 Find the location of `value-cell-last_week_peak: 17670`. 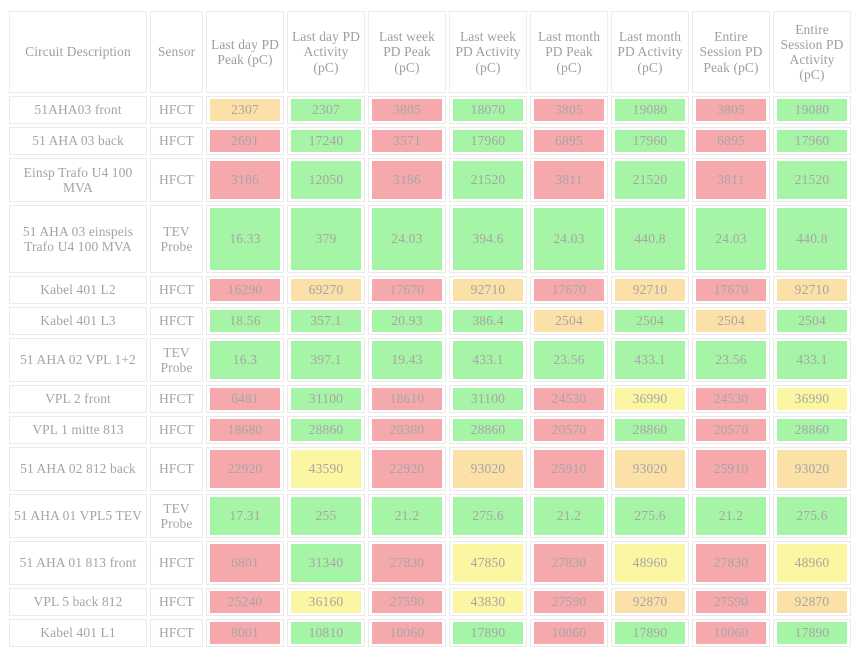

value-cell-last_week_peak: 17670 is located at coordinates (407, 290).